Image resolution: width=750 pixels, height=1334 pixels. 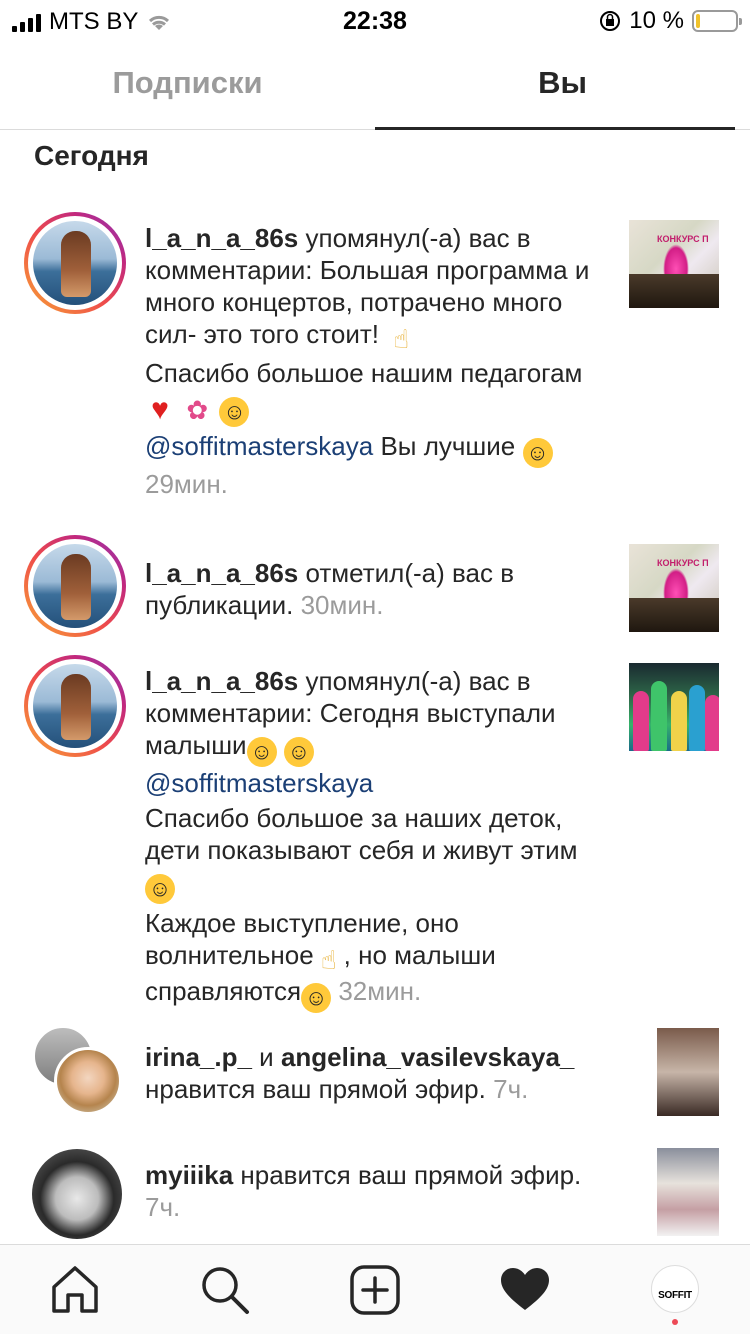 I want to click on notification-dot, so click(x=675, y=1322).